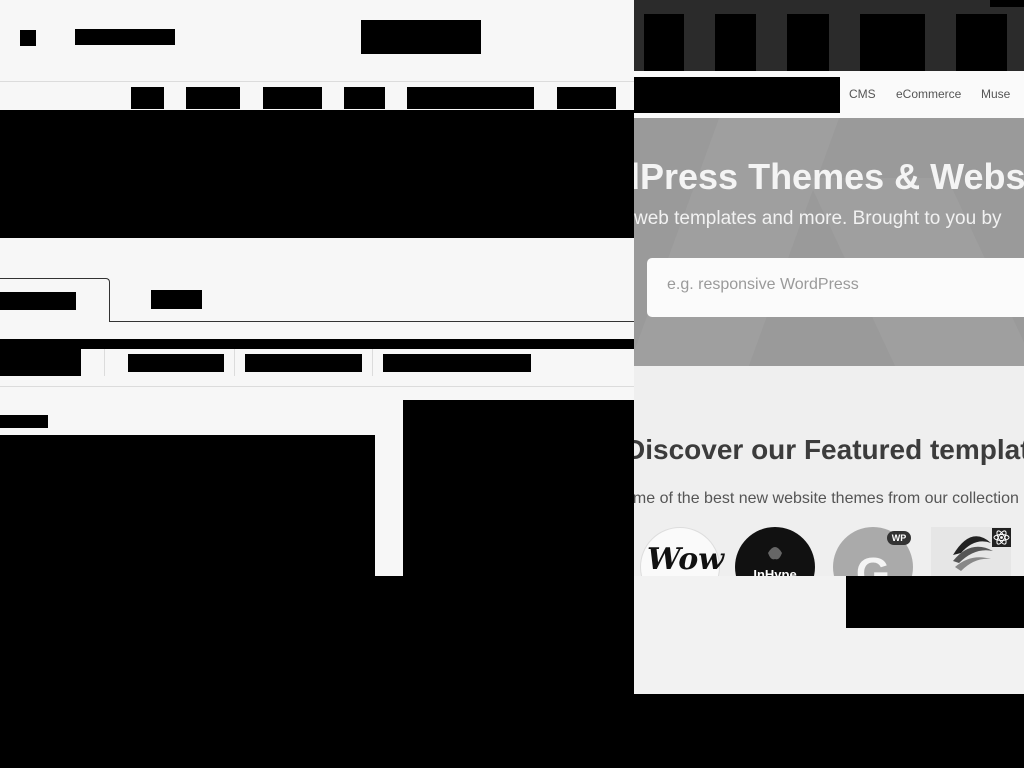 Image resolution: width=1024 pixels, height=768 pixels. What do you see at coordinates (995, 94) in the screenshot?
I see `nav-item-muse: Muse` at bounding box center [995, 94].